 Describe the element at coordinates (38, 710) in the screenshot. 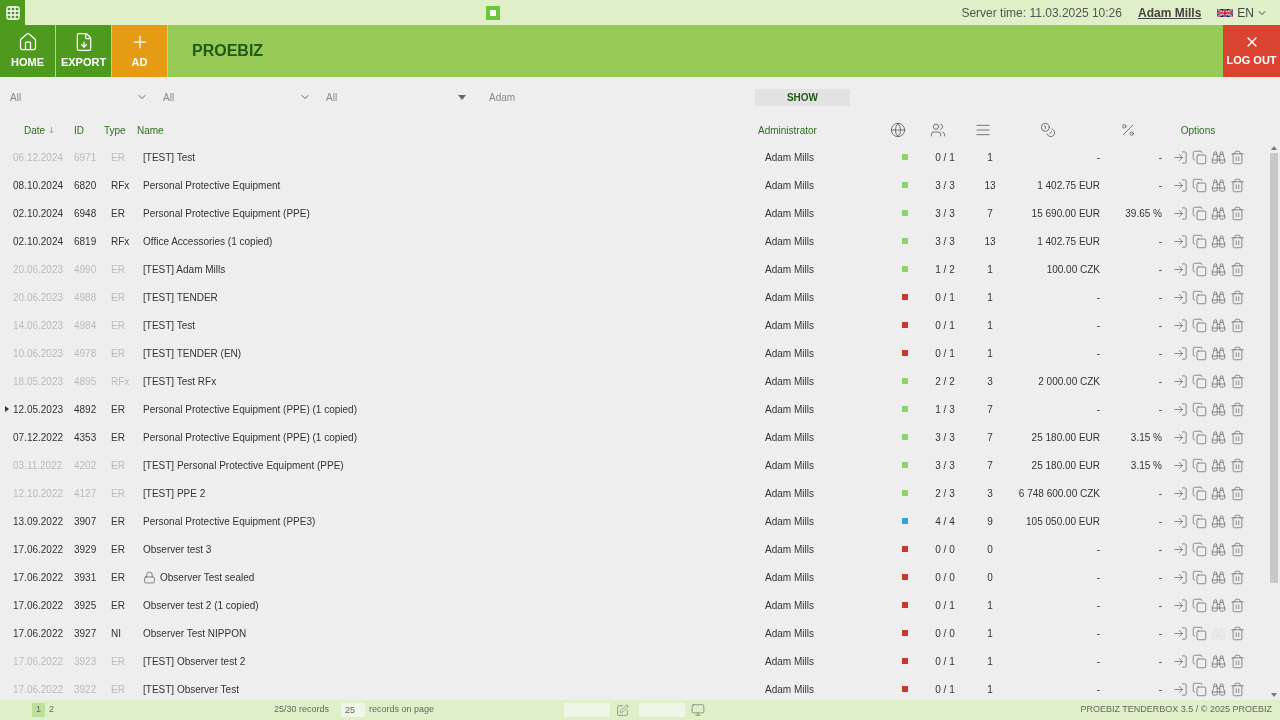

I see `page-button: 1` at that location.